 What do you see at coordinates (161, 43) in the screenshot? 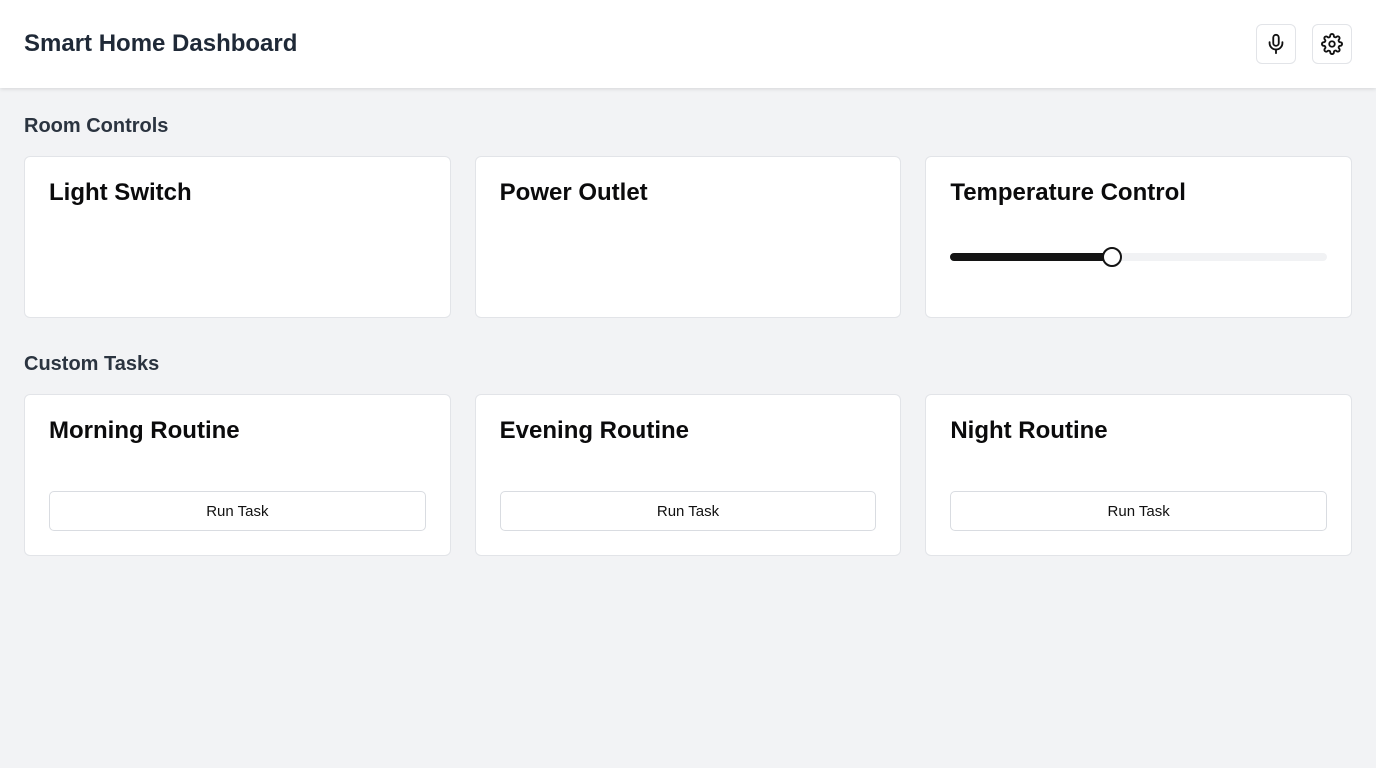
I see `page-title: Smart Home Dashboard` at bounding box center [161, 43].